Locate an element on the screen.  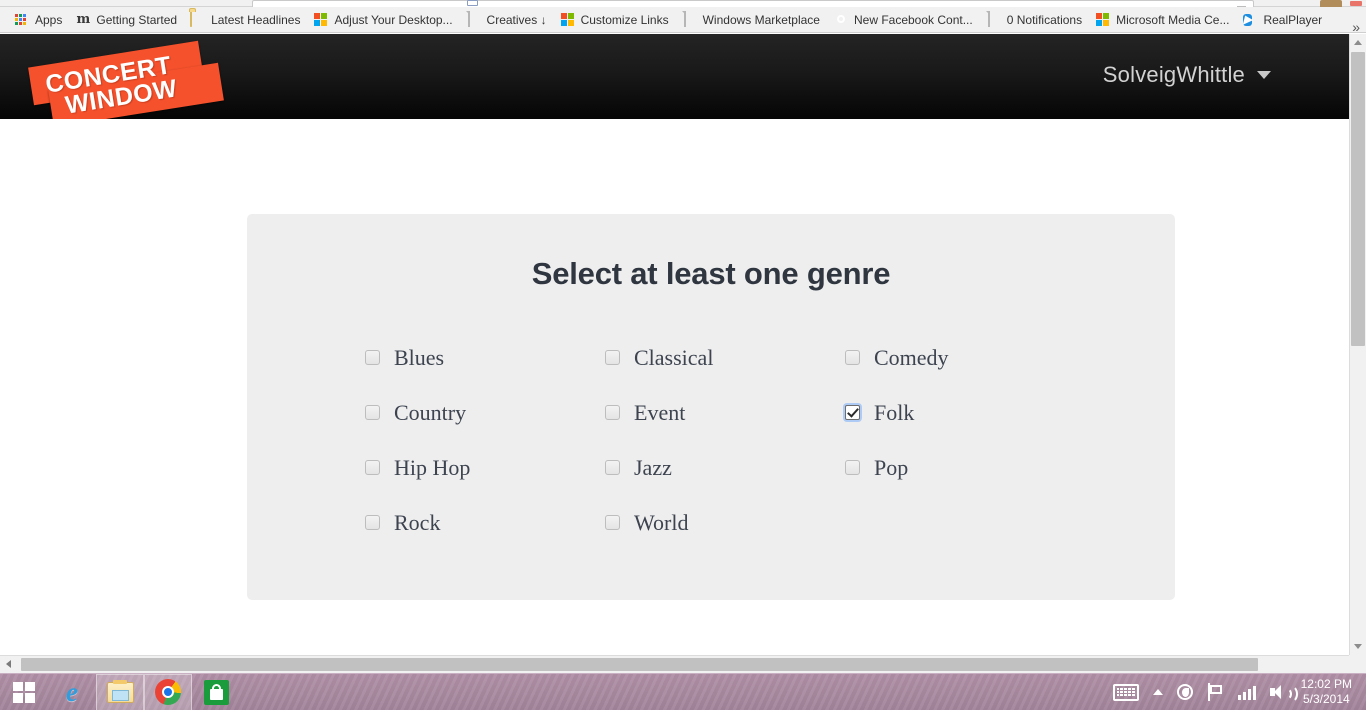
store-button is located at coordinates (216, 692).